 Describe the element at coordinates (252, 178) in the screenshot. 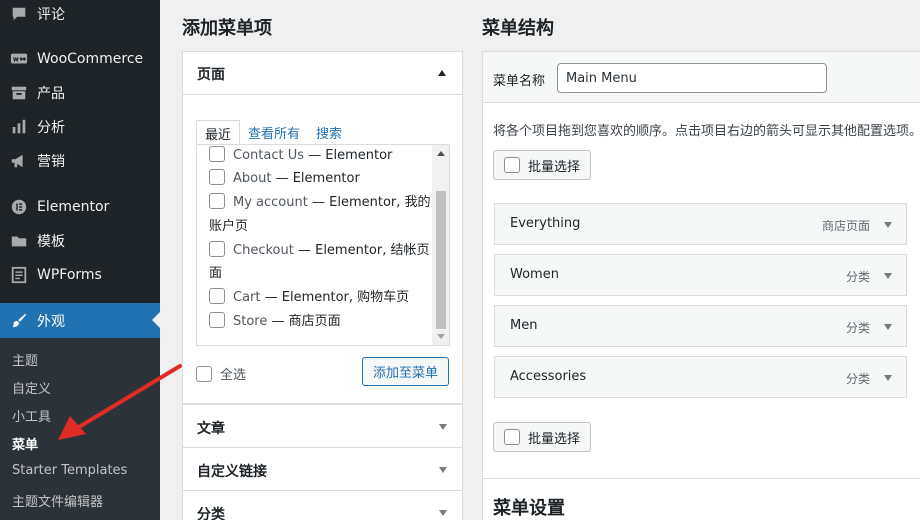

I see `page-name: About` at that location.